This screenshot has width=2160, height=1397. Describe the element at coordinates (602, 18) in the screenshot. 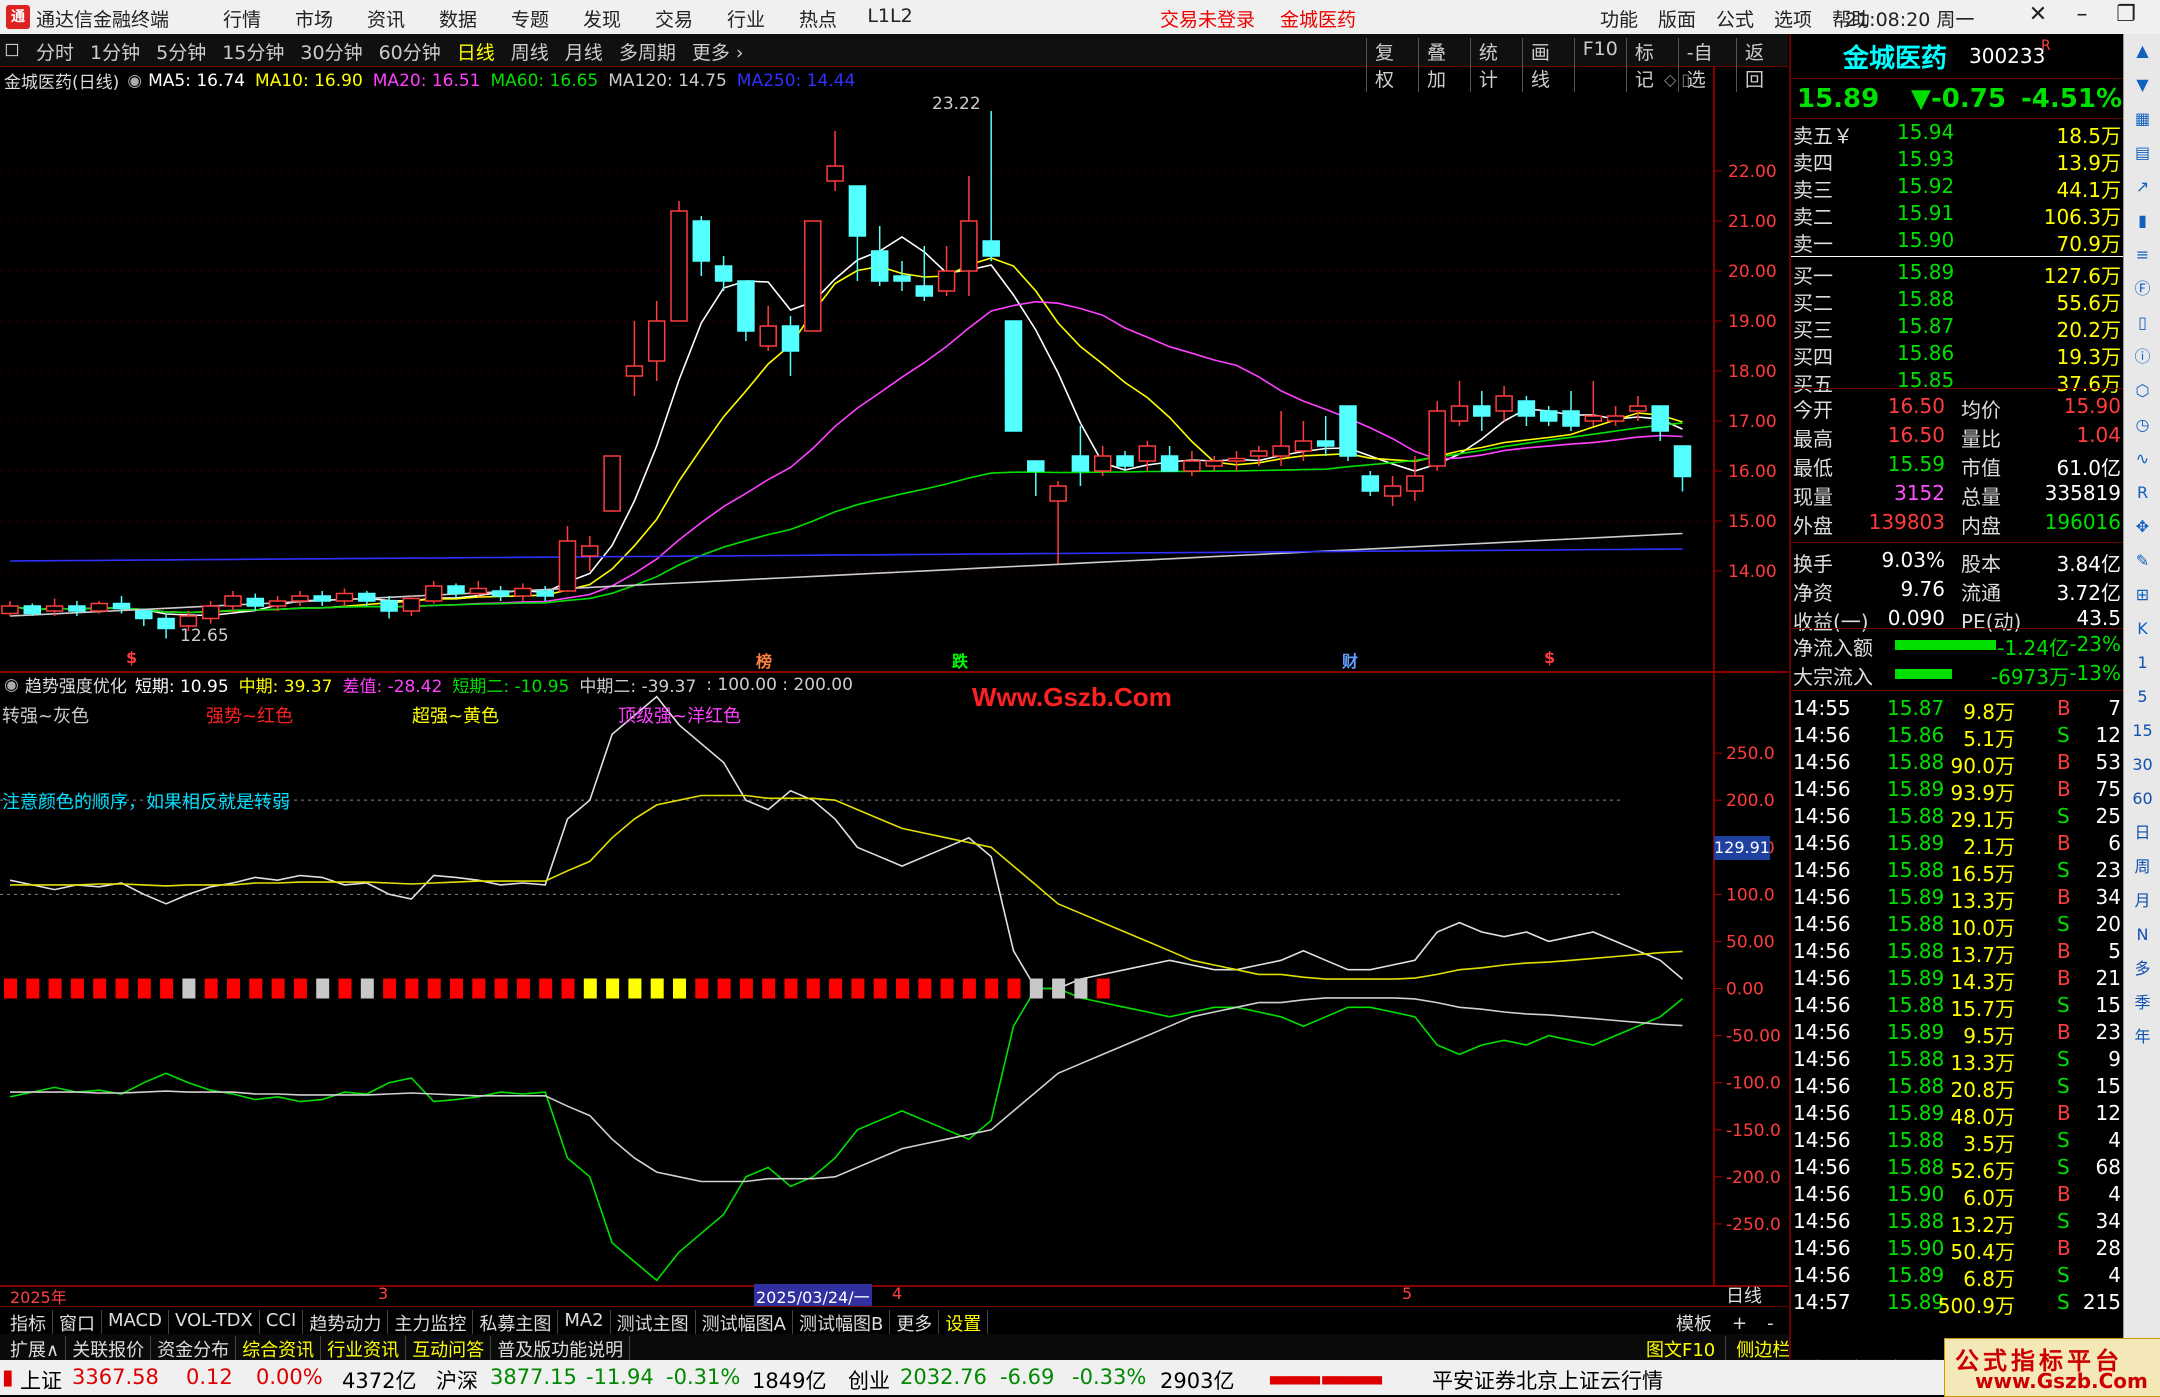

I see `menu-item: 发现` at that location.